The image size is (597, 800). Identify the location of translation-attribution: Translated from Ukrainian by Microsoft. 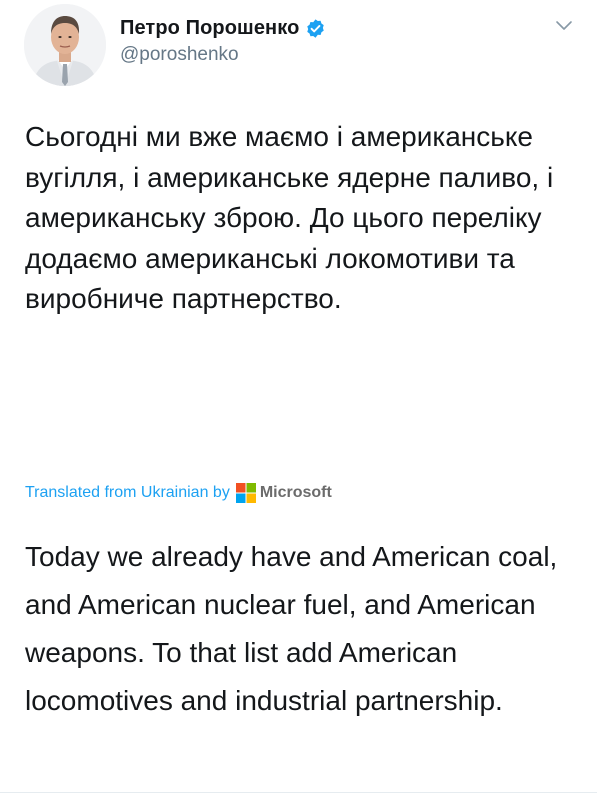
(178, 493).